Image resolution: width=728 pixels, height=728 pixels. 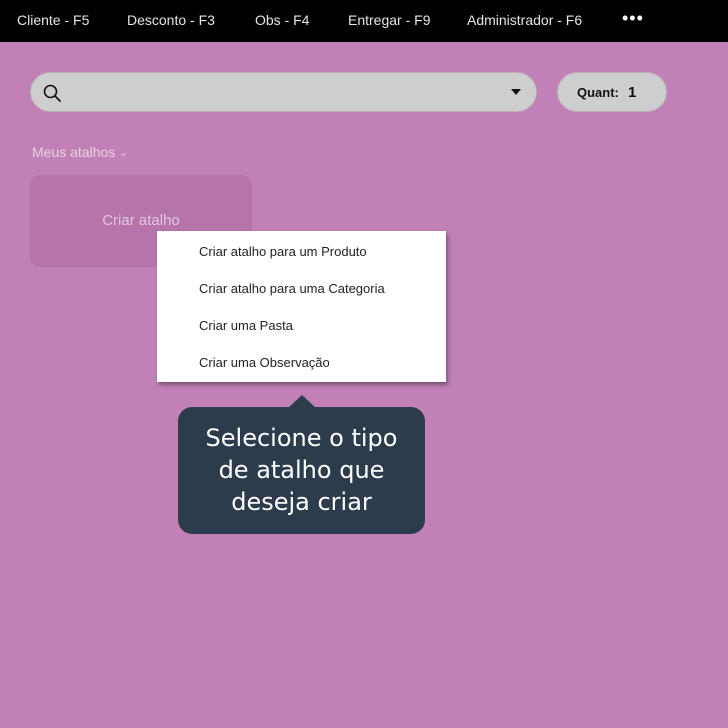 I want to click on tooltip-line: Selecione o tipo, so click(x=301, y=438).